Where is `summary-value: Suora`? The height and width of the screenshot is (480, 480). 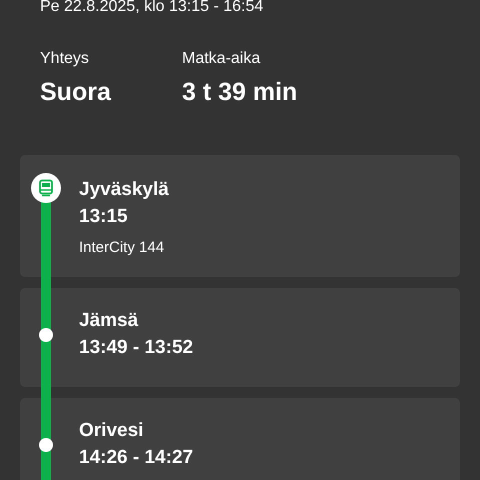 summary-value: Suora is located at coordinates (76, 92).